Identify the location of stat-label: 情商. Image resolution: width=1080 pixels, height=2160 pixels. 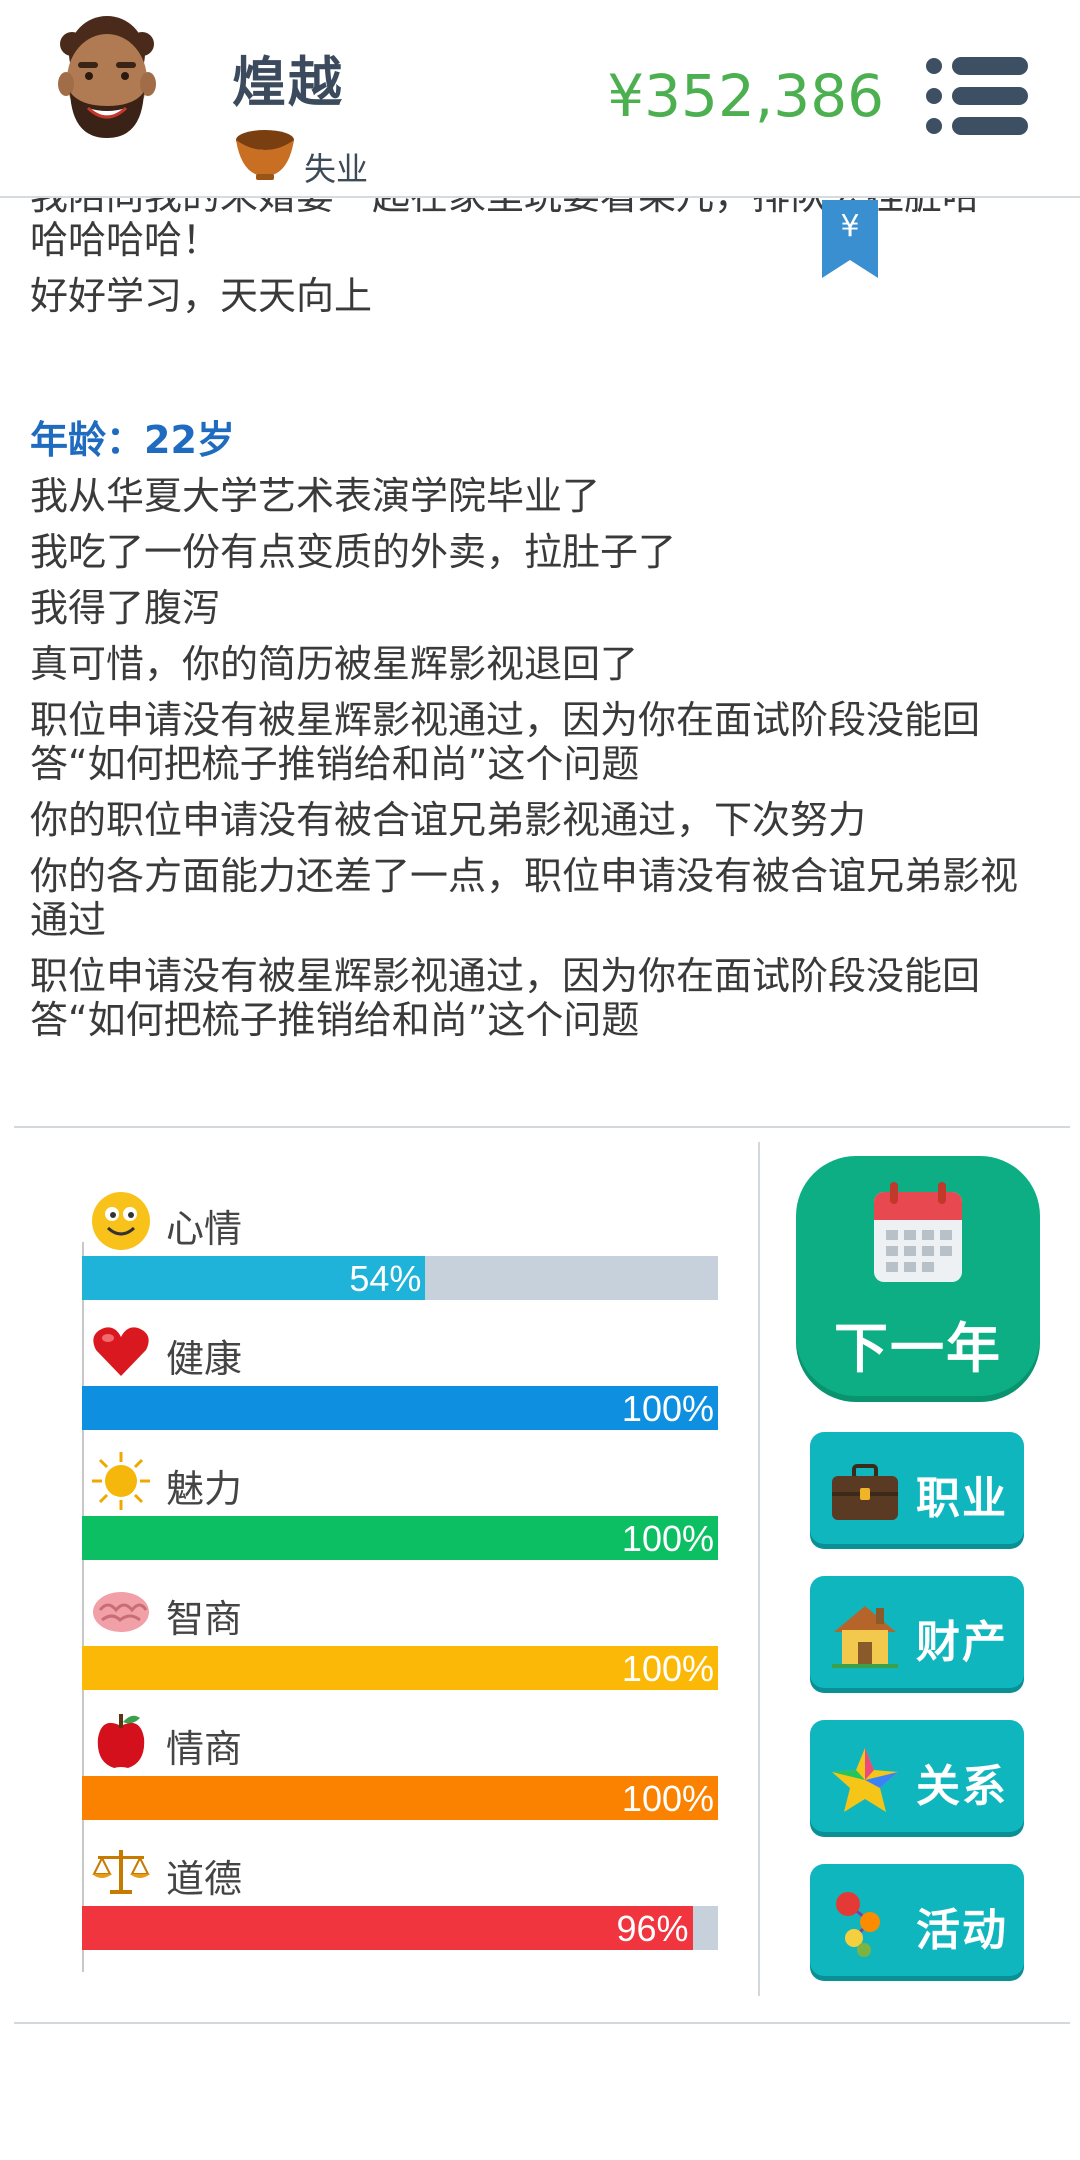
(204, 1749).